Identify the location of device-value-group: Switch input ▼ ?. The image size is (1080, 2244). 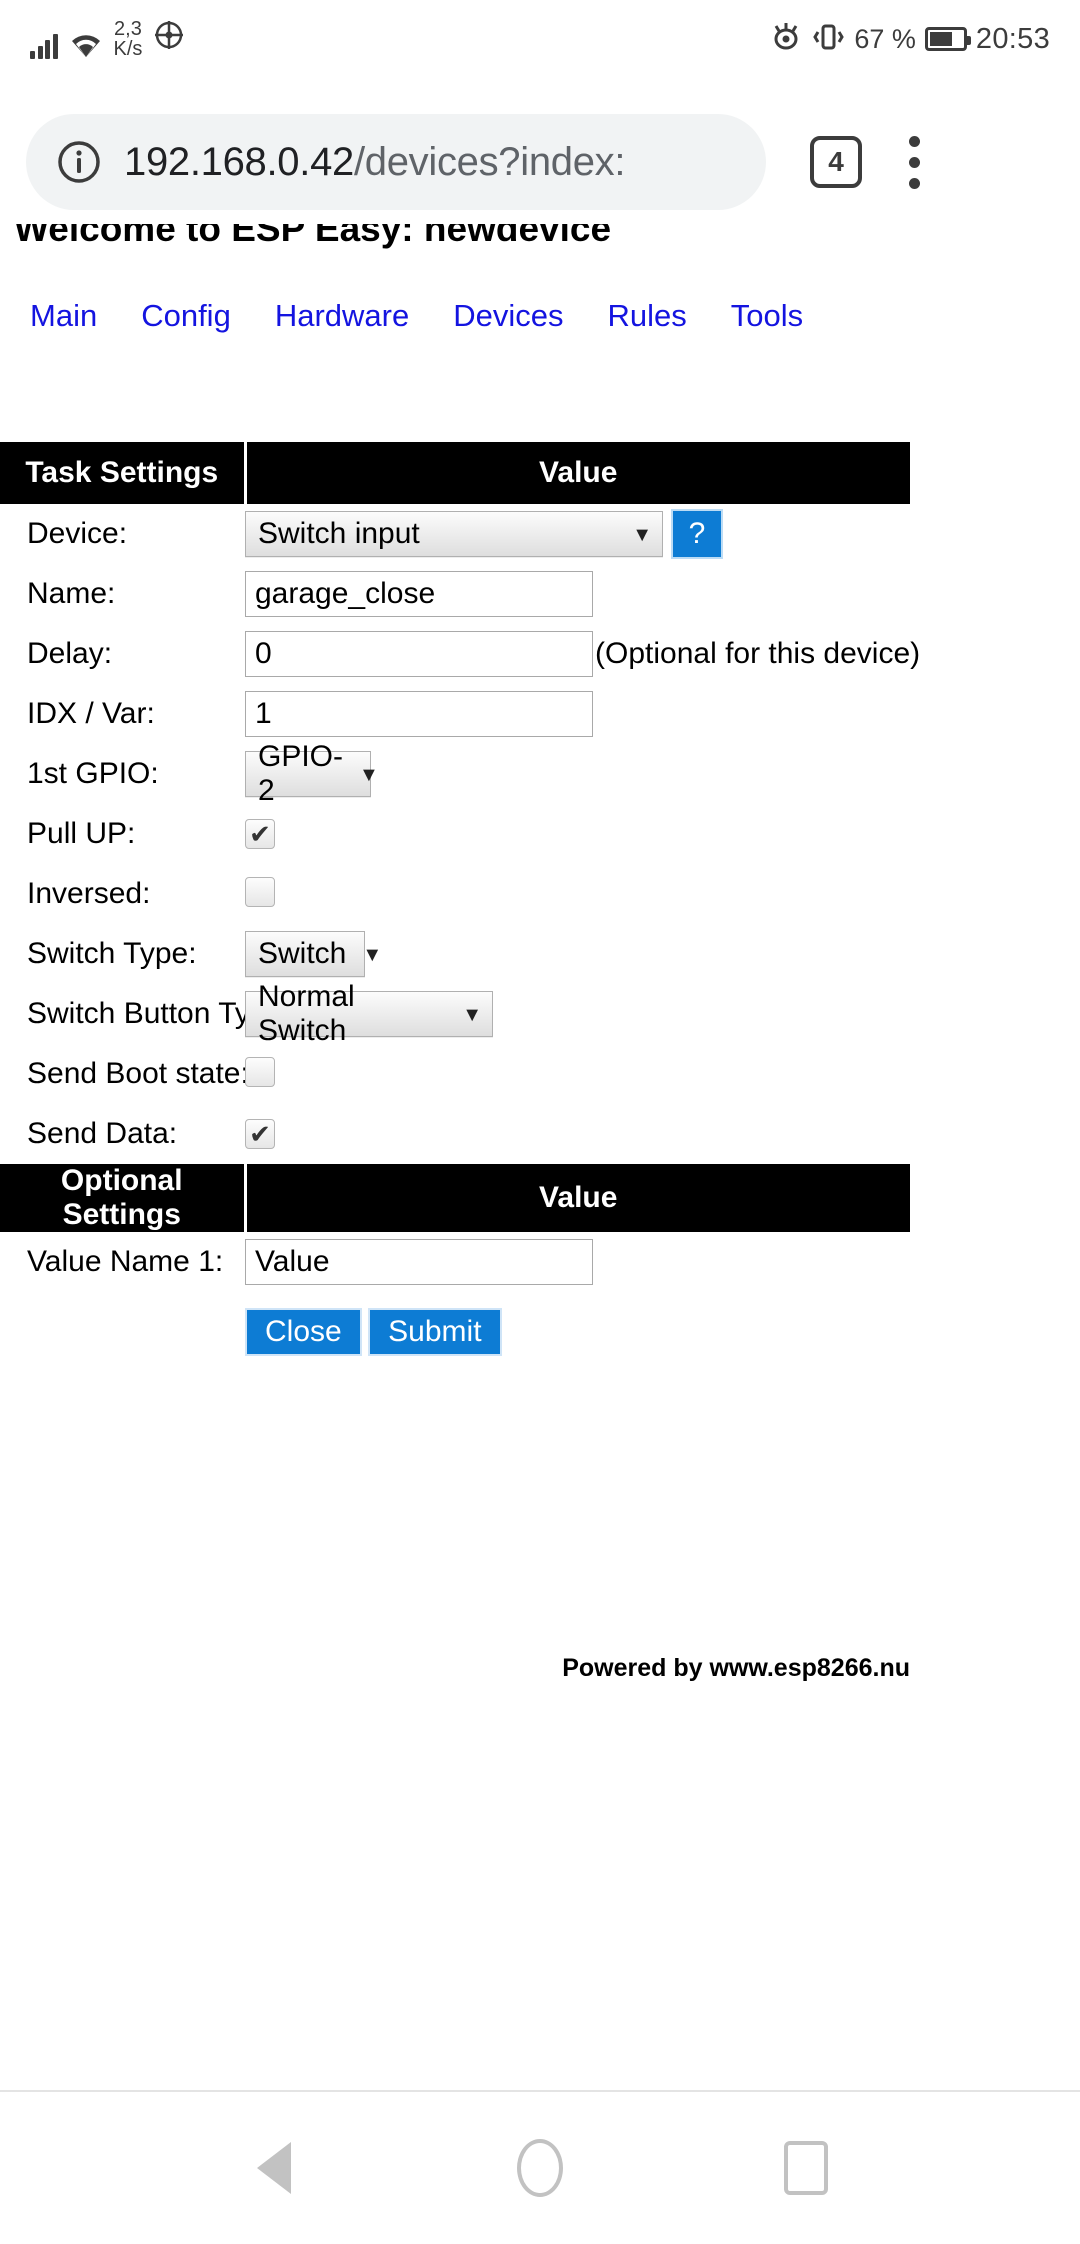
(577, 534).